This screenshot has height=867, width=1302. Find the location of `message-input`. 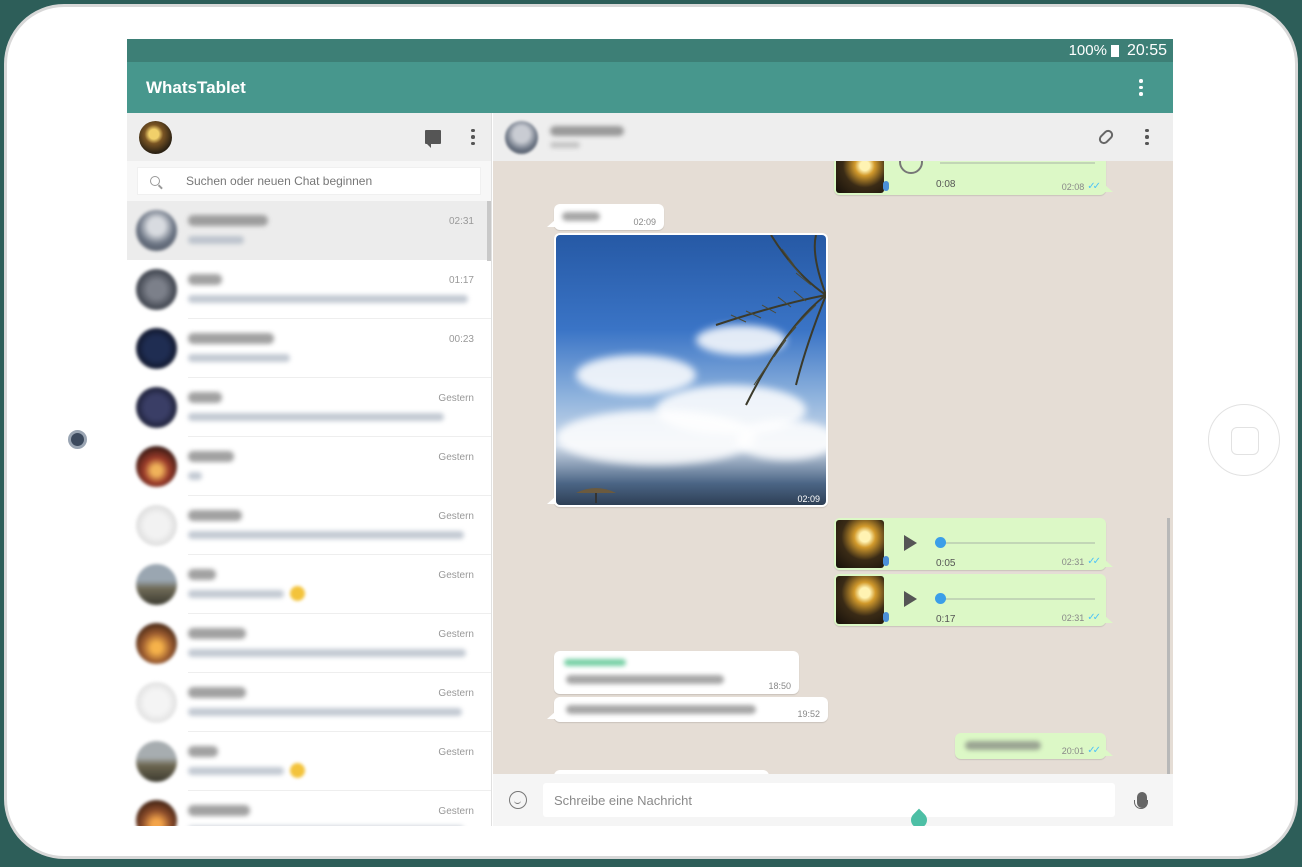

message-input is located at coordinates (829, 800).